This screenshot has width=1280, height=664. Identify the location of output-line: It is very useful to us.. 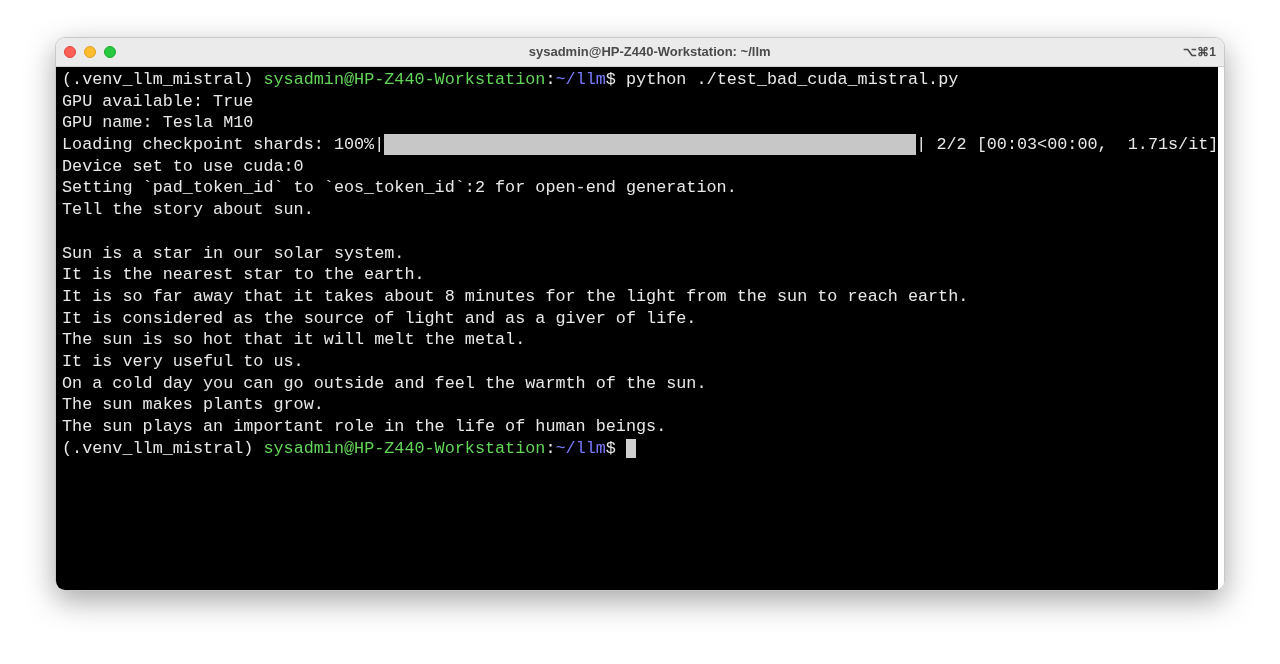
(183, 361).